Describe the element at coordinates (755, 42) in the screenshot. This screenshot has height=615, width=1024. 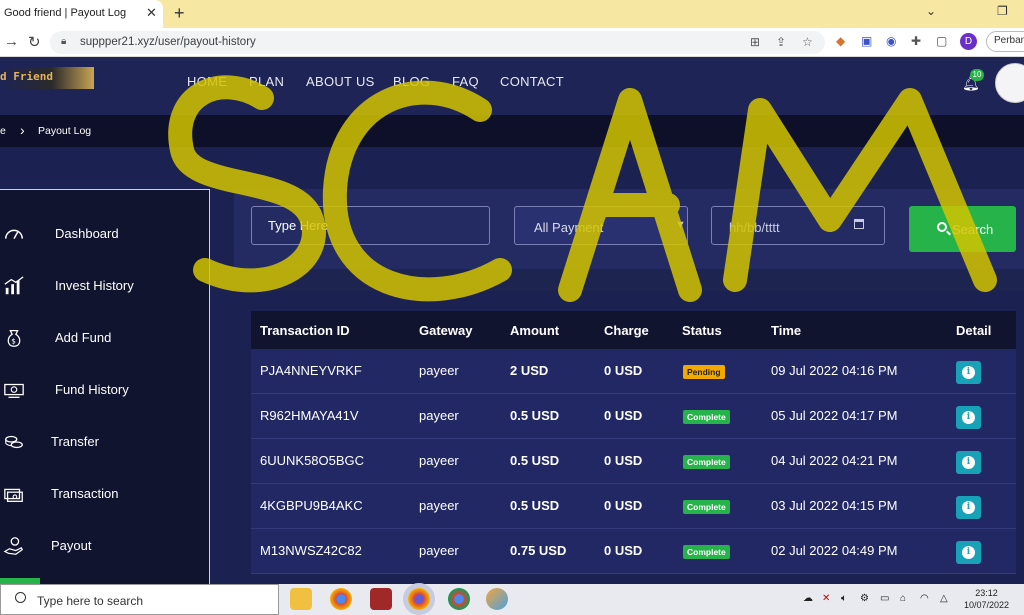
I see `translate-icon: ⊞` at that location.